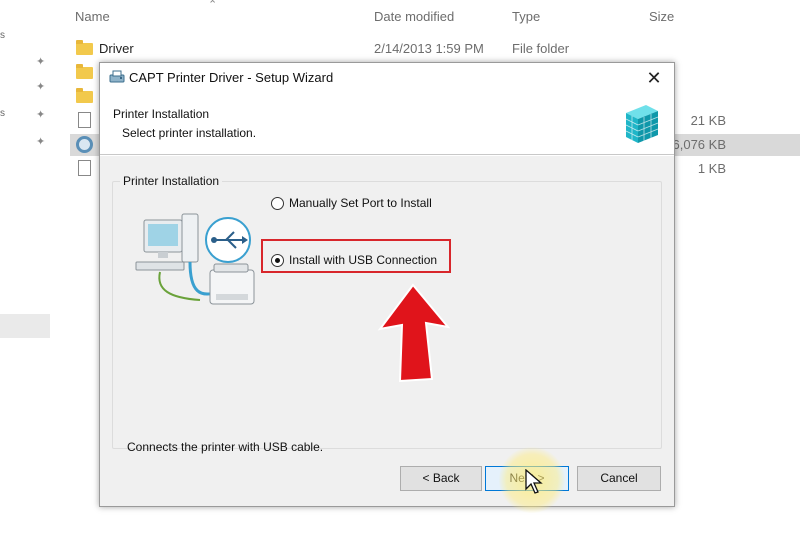 The width and height of the screenshot is (800, 533). Describe the element at coordinates (699, 144) in the screenshot. I see `file-size: 6,076 KB` at that location.